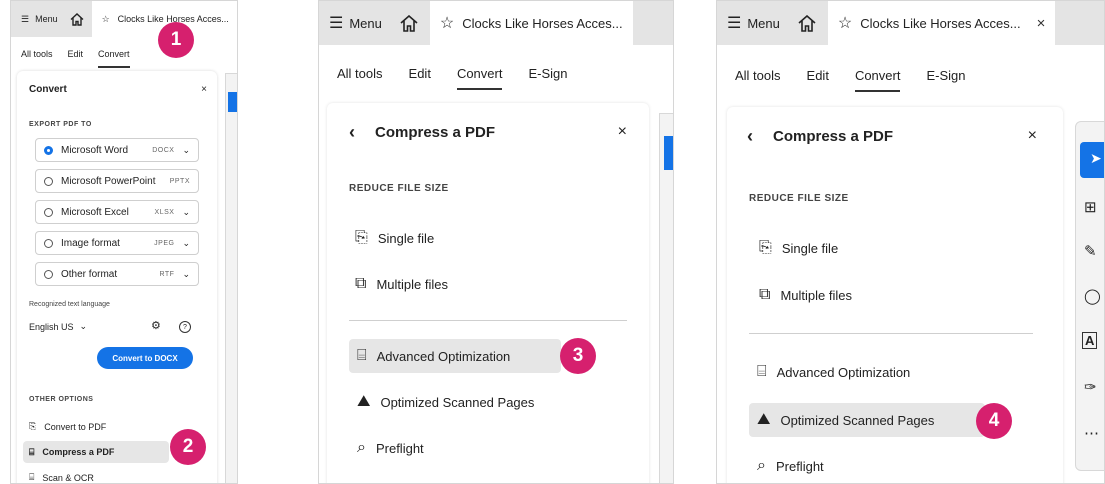  I want to click on format-label: DOCX, so click(163, 150).